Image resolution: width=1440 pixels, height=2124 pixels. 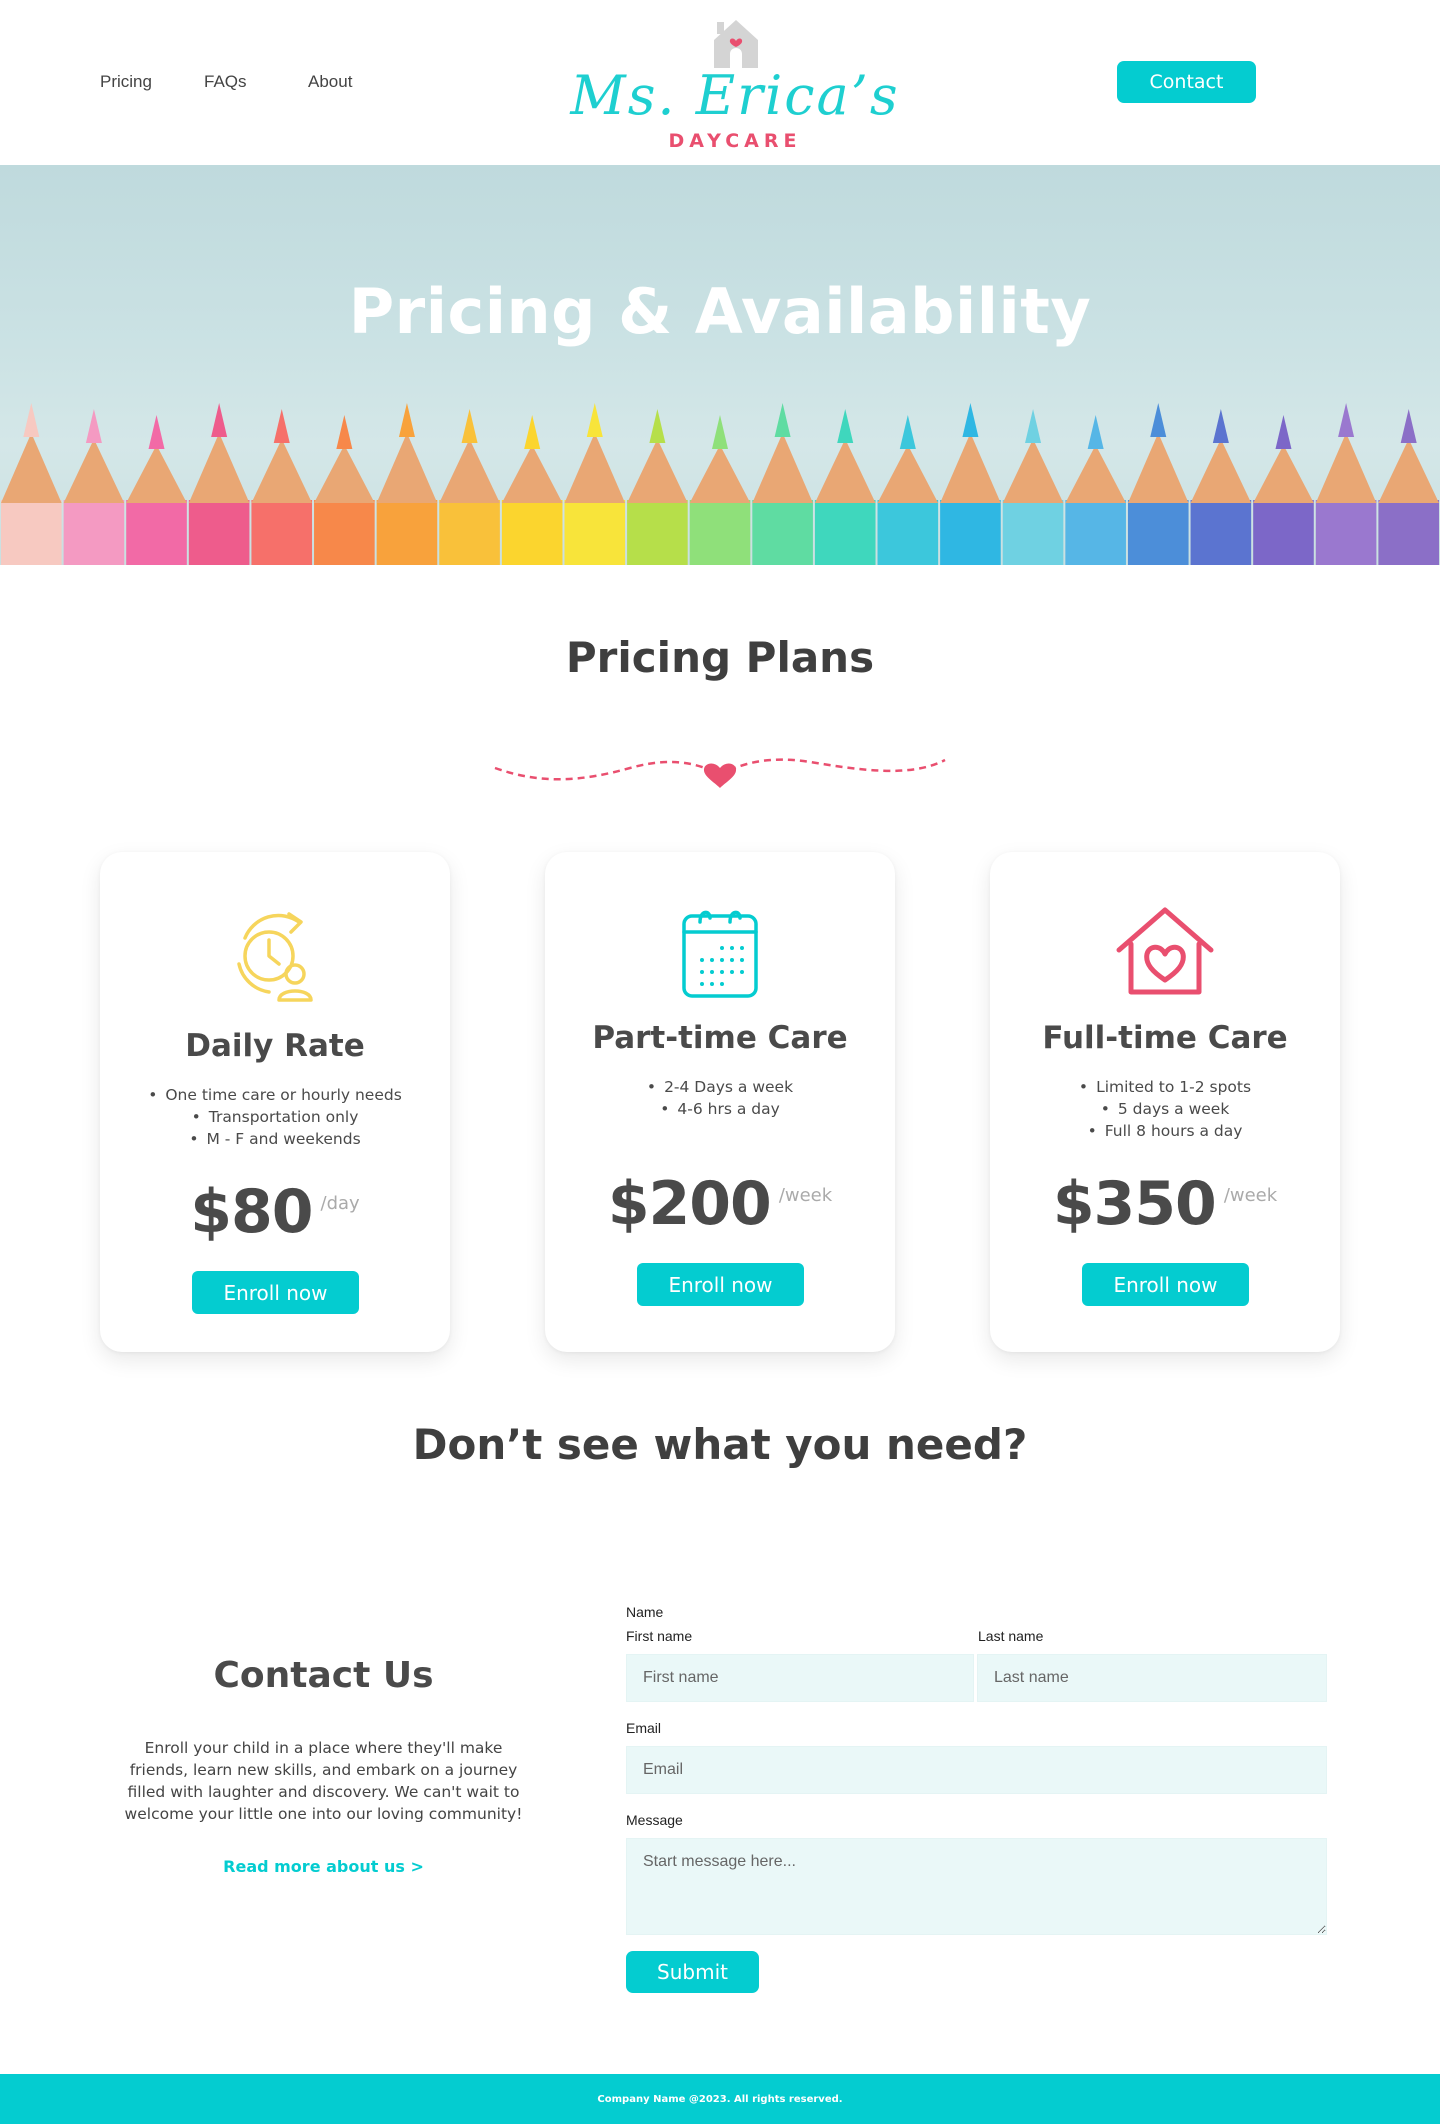 What do you see at coordinates (645, 1612) in the screenshot?
I see `name-label: Name` at bounding box center [645, 1612].